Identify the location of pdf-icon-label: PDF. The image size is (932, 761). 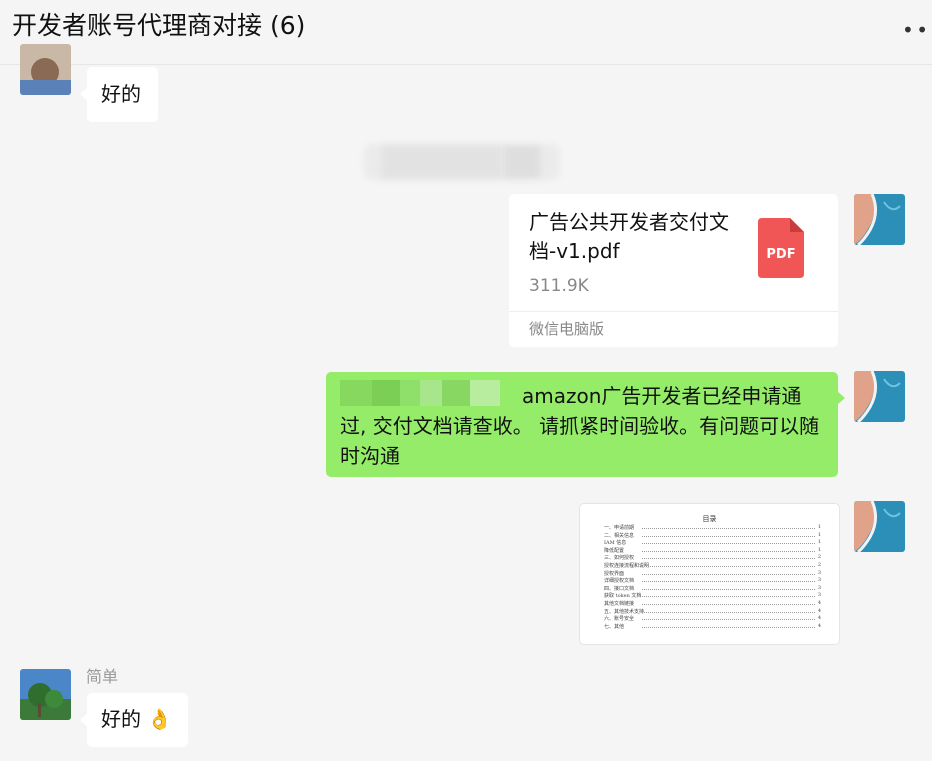
(781, 254).